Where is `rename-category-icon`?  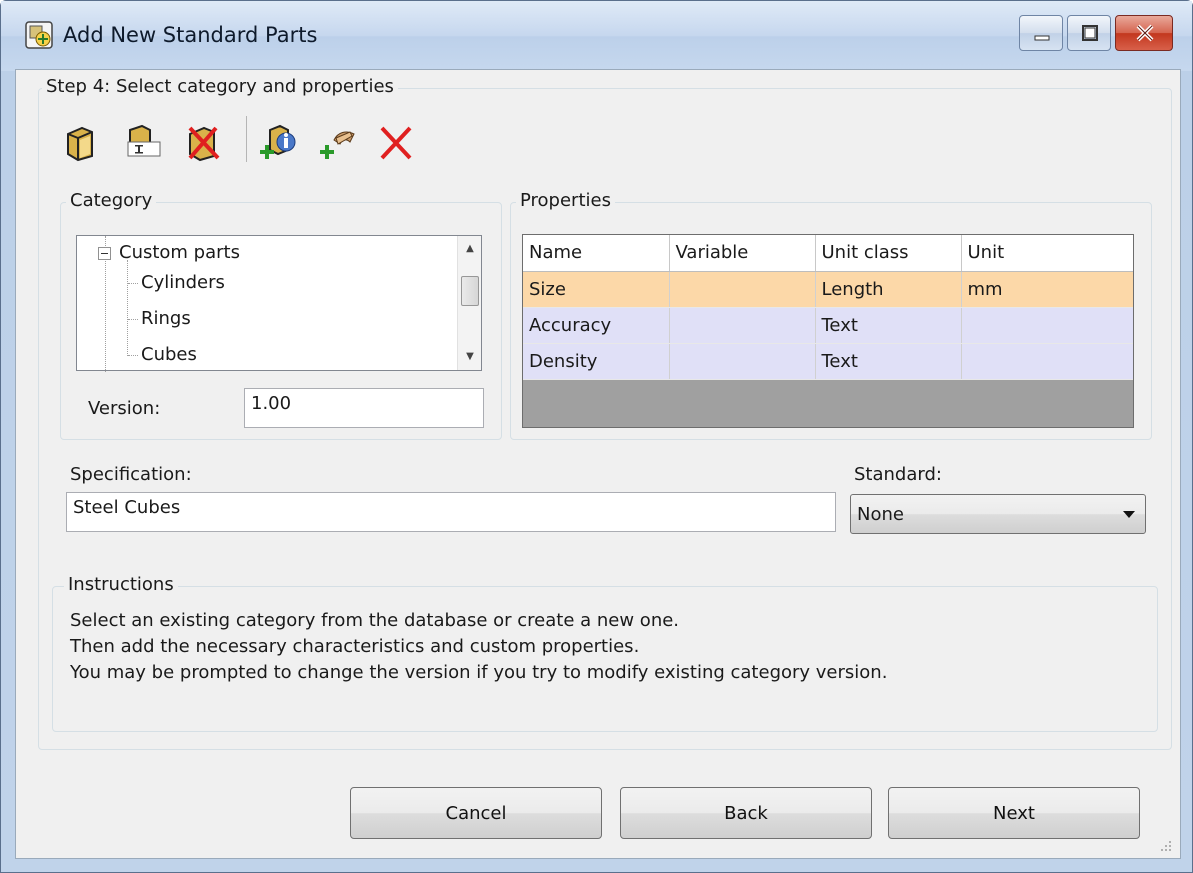 rename-category-icon is located at coordinates (144, 142).